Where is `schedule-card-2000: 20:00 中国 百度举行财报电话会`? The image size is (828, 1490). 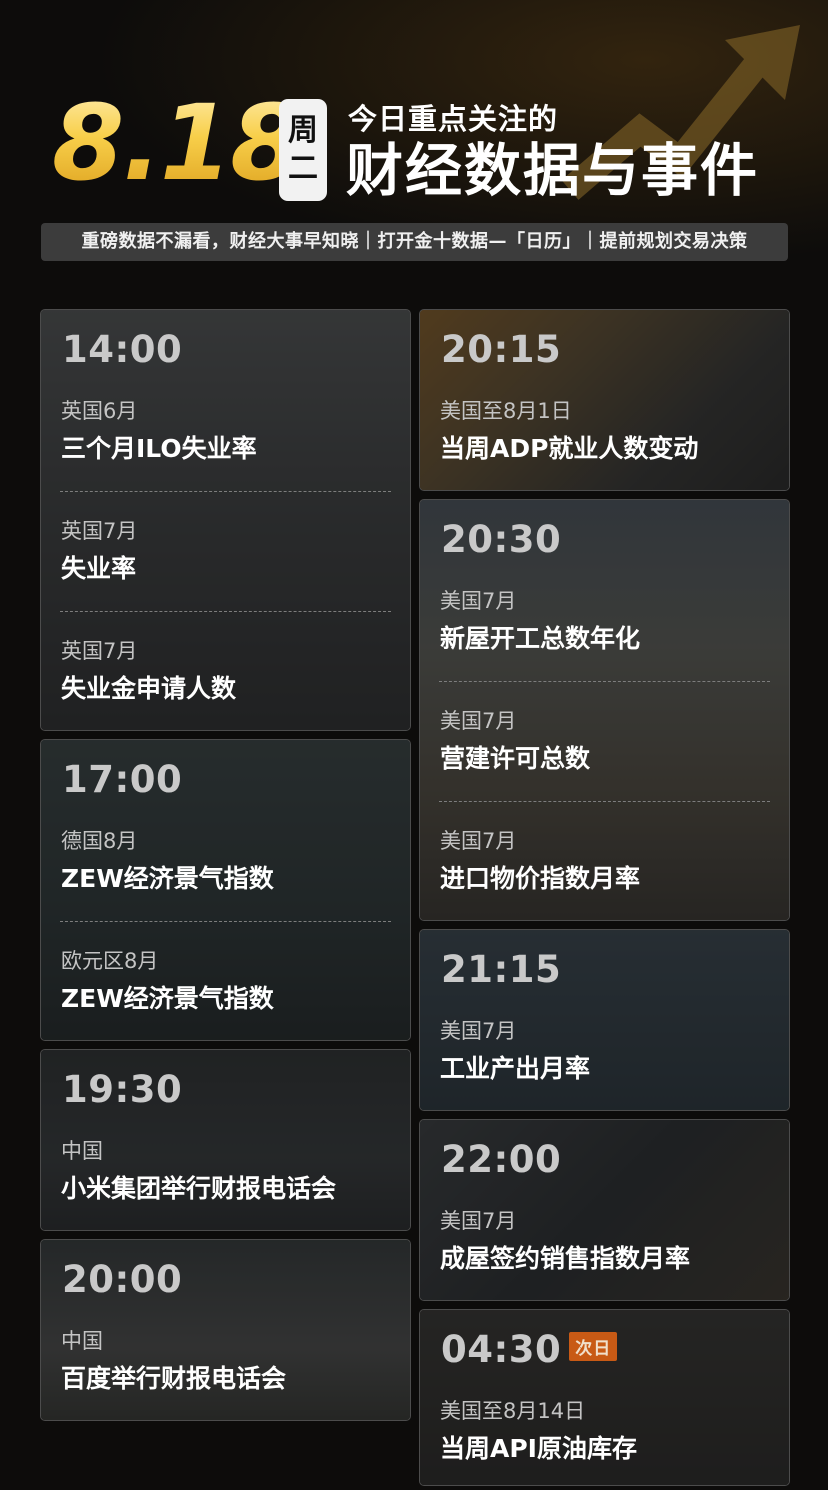
schedule-card-2000: 20:00 中国 百度举行财报电话会 is located at coordinates (225, 1330).